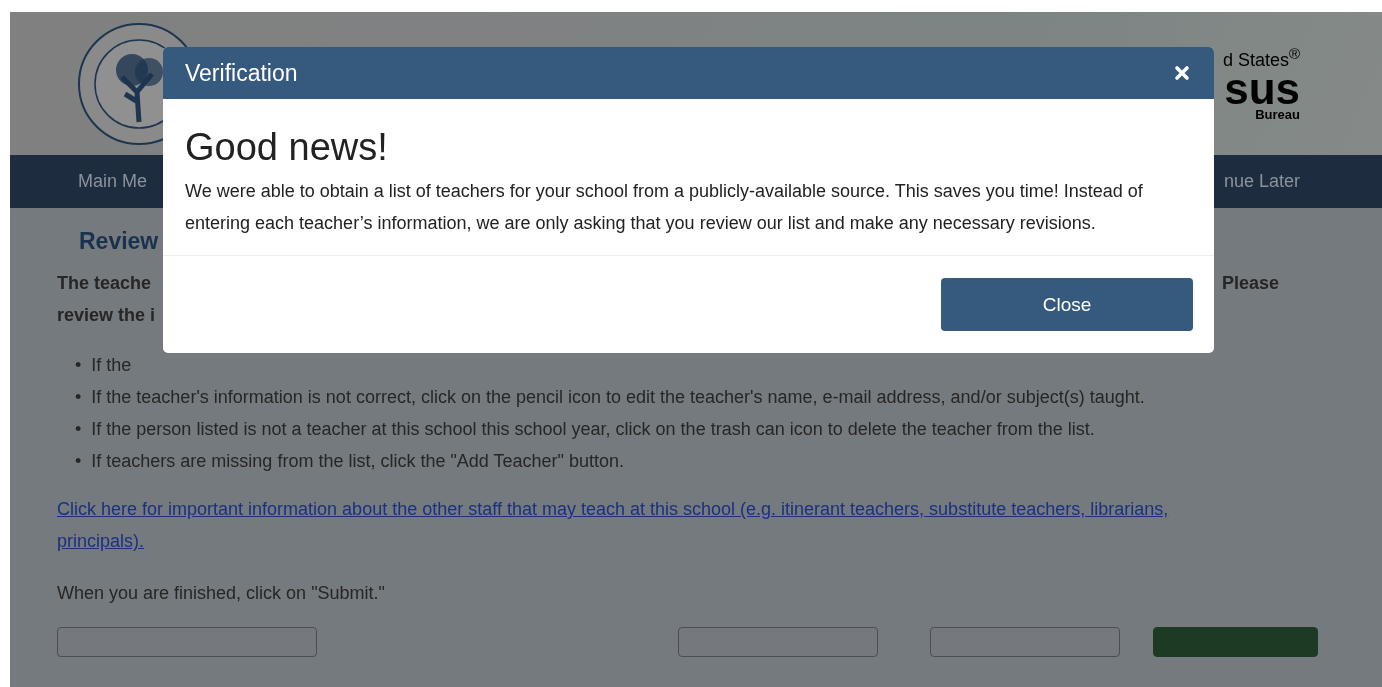  Describe the element at coordinates (119, 241) in the screenshot. I see `page-heading: Review` at that location.